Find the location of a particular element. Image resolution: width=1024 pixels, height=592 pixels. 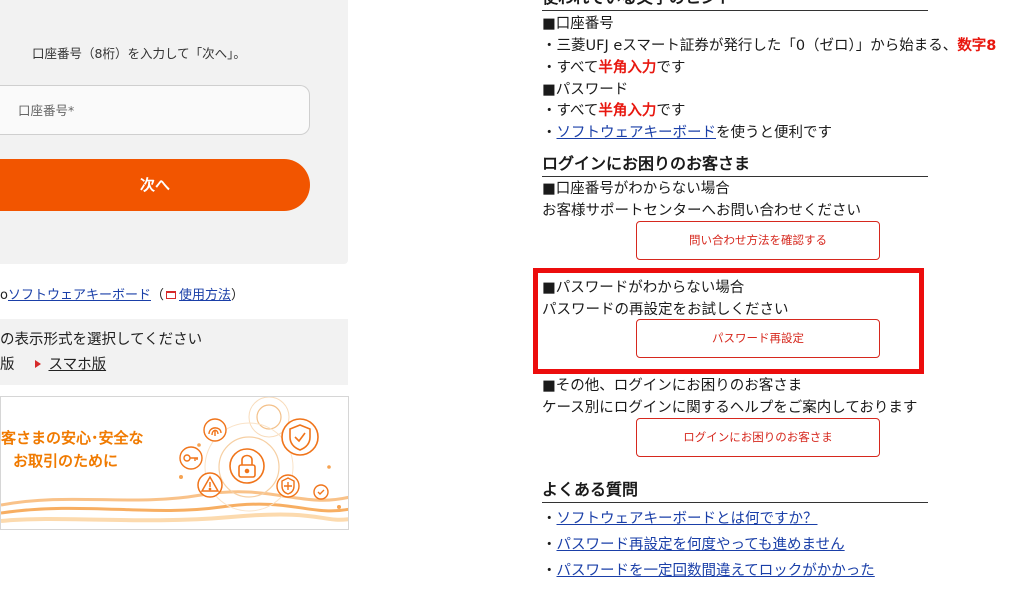

software-keyboard-row: oソフトウェアキーボード（ 使用方法） is located at coordinates (122, 293).